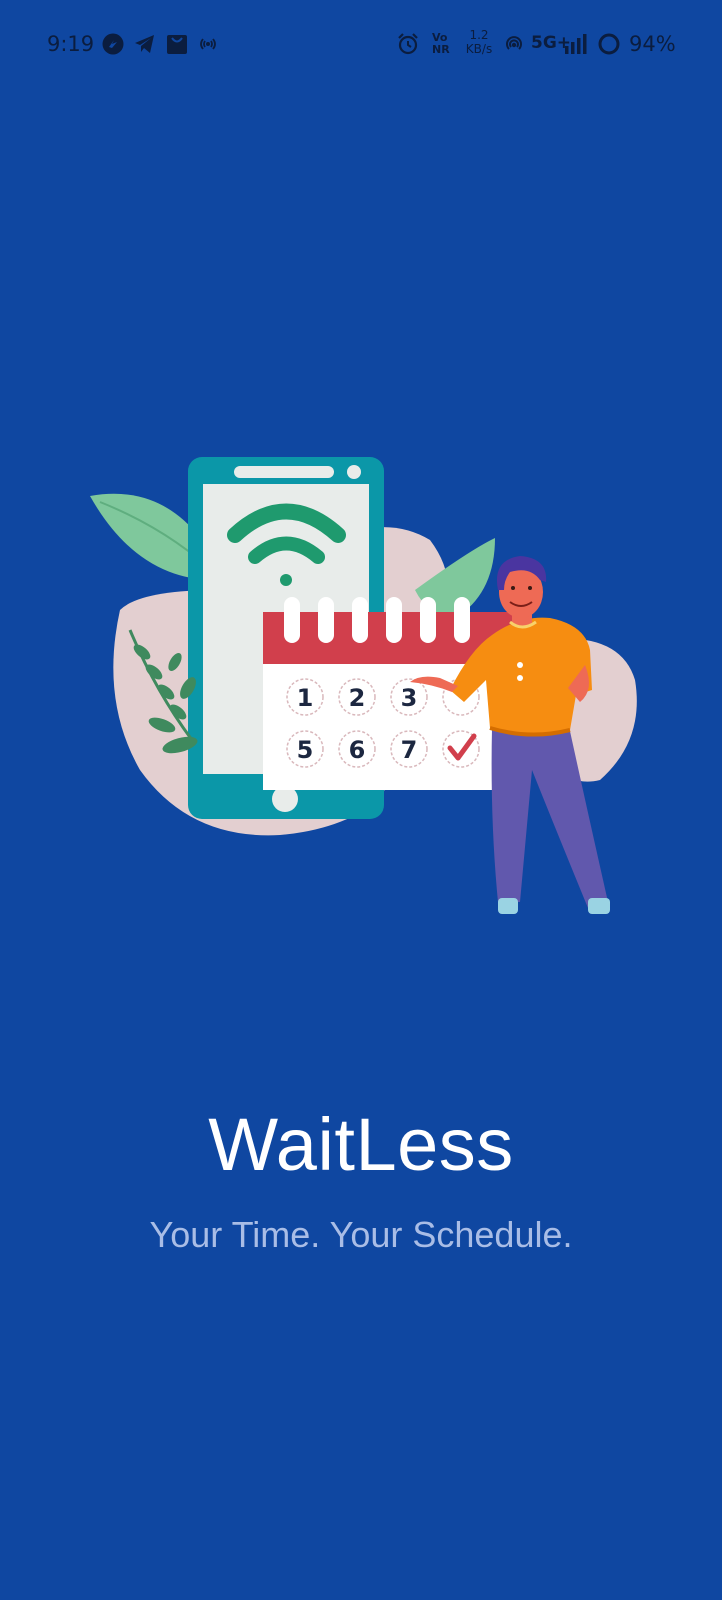  What do you see at coordinates (357, 698) in the screenshot?
I see `calendar-day: 2` at bounding box center [357, 698].